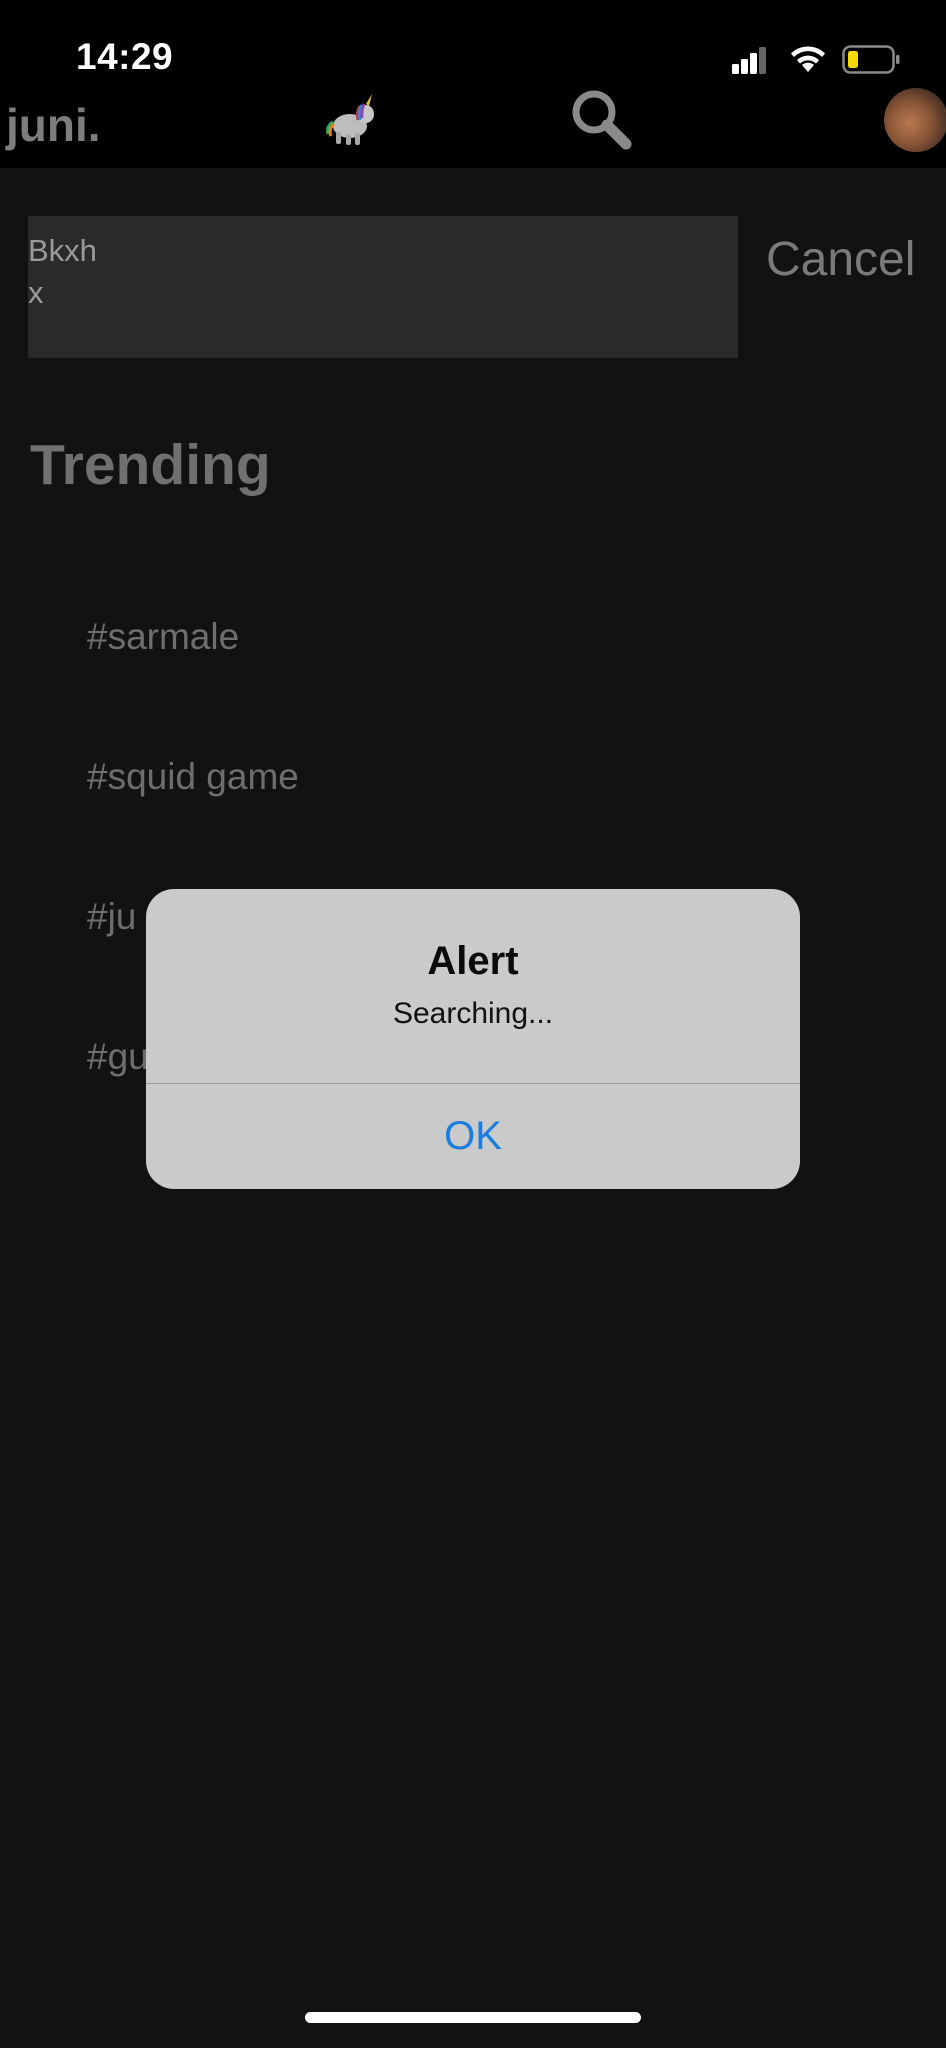 This screenshot has height=2048, width=946. What do you see at coordinates (383, 287) in the screenshot?
I see `search-input: Bkxh x` at bounding box center [383, 287].